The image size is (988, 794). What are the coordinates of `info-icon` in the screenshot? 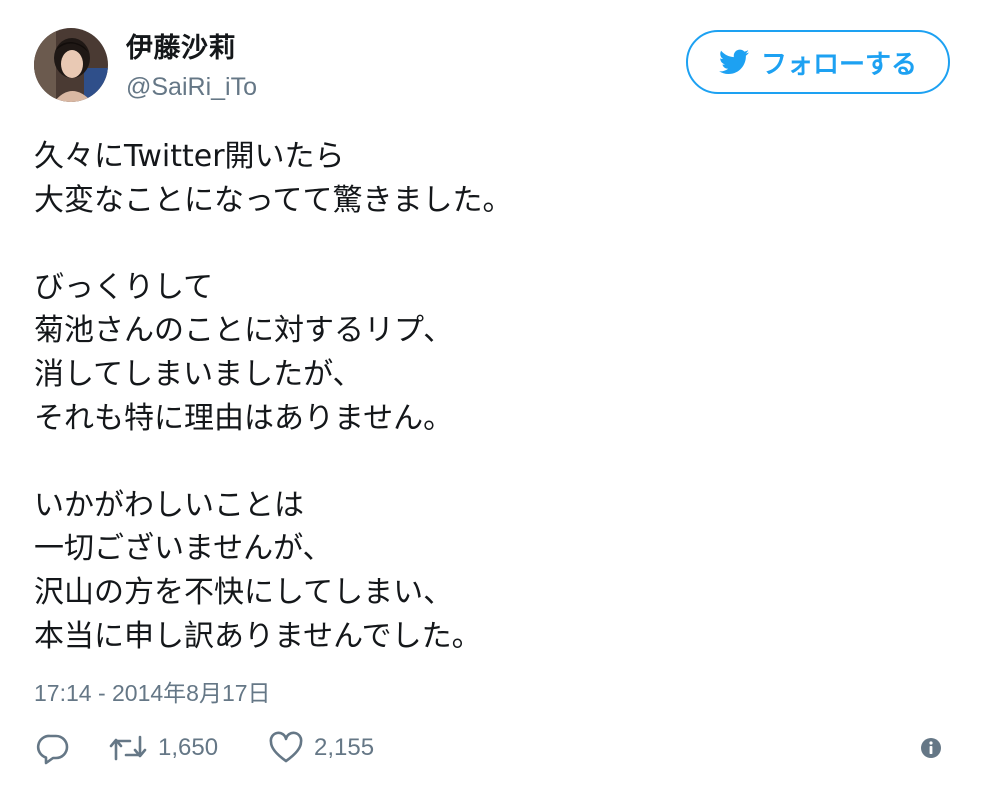 It's located at (931, 748).